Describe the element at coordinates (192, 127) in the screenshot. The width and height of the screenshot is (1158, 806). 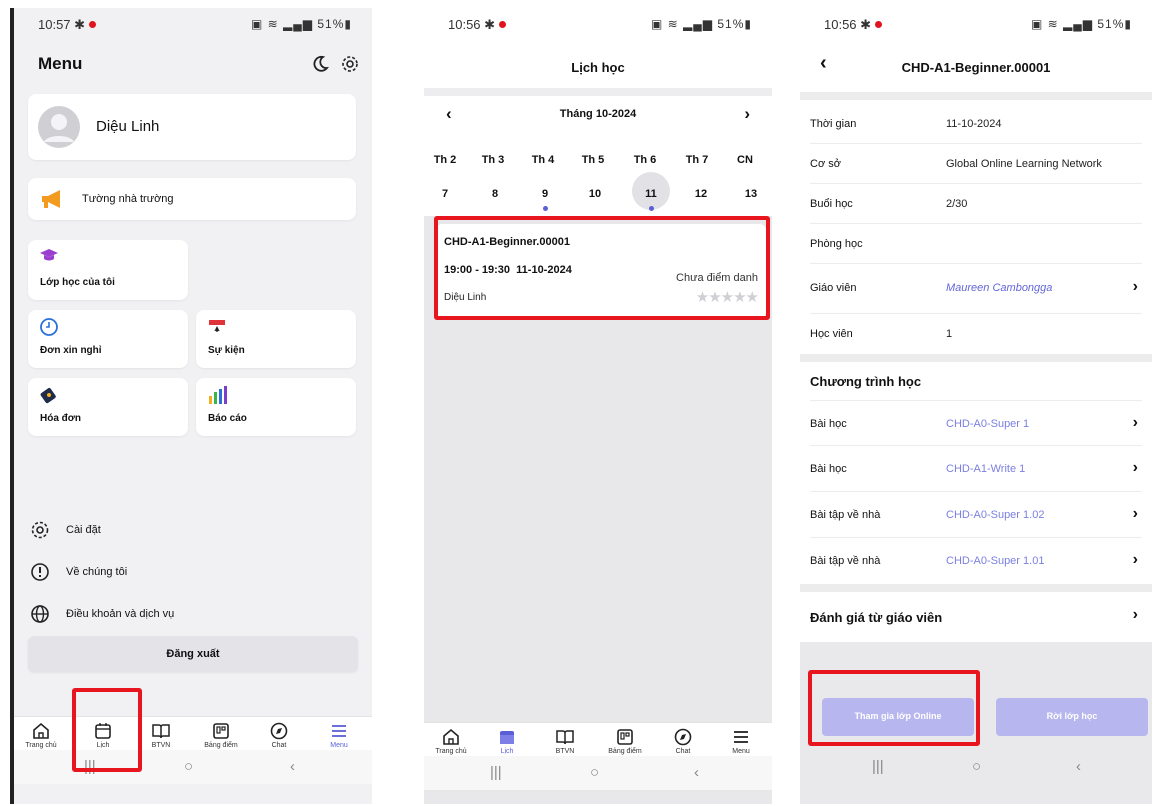
I see `profile-card: Diệu Linh` at that location.